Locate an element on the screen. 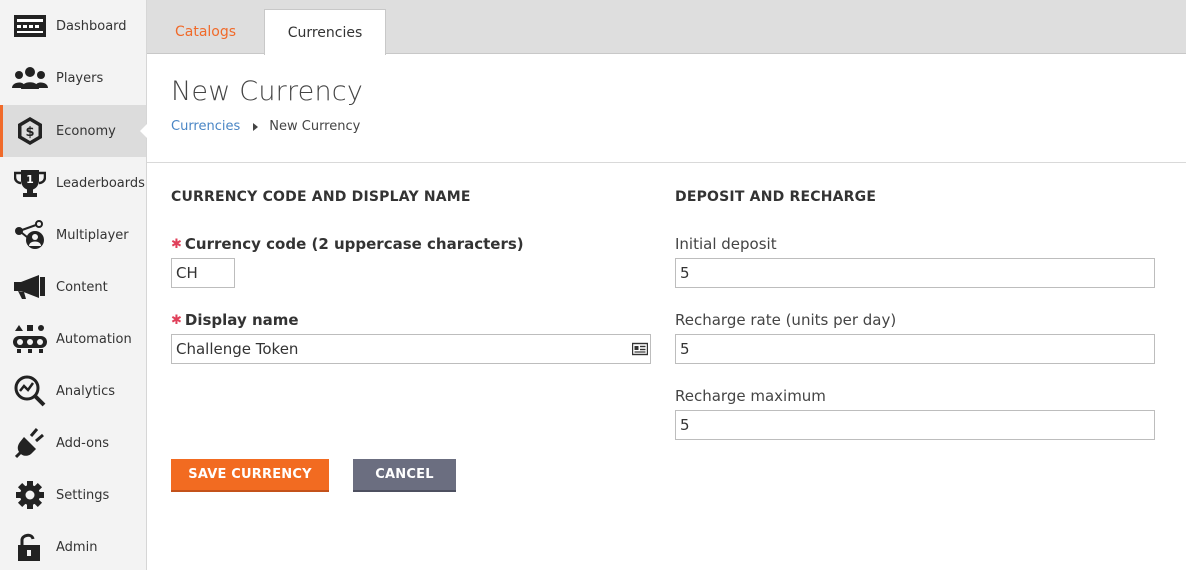 The image size is (1186, 570). tab-catalogs: Catalogs is located at coordinates (205, 32).